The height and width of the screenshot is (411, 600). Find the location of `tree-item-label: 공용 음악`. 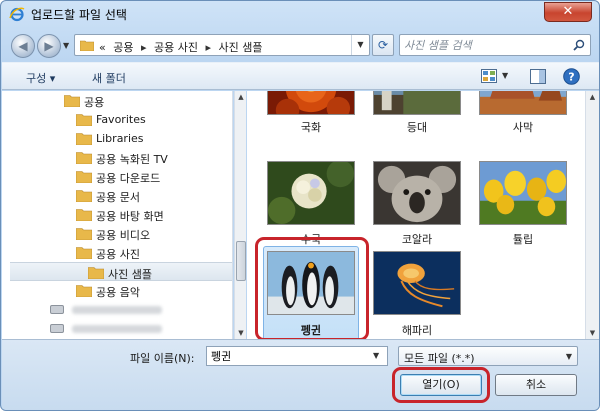

tree-item-label: 공용 음악 is located at coordinates (118, 292).